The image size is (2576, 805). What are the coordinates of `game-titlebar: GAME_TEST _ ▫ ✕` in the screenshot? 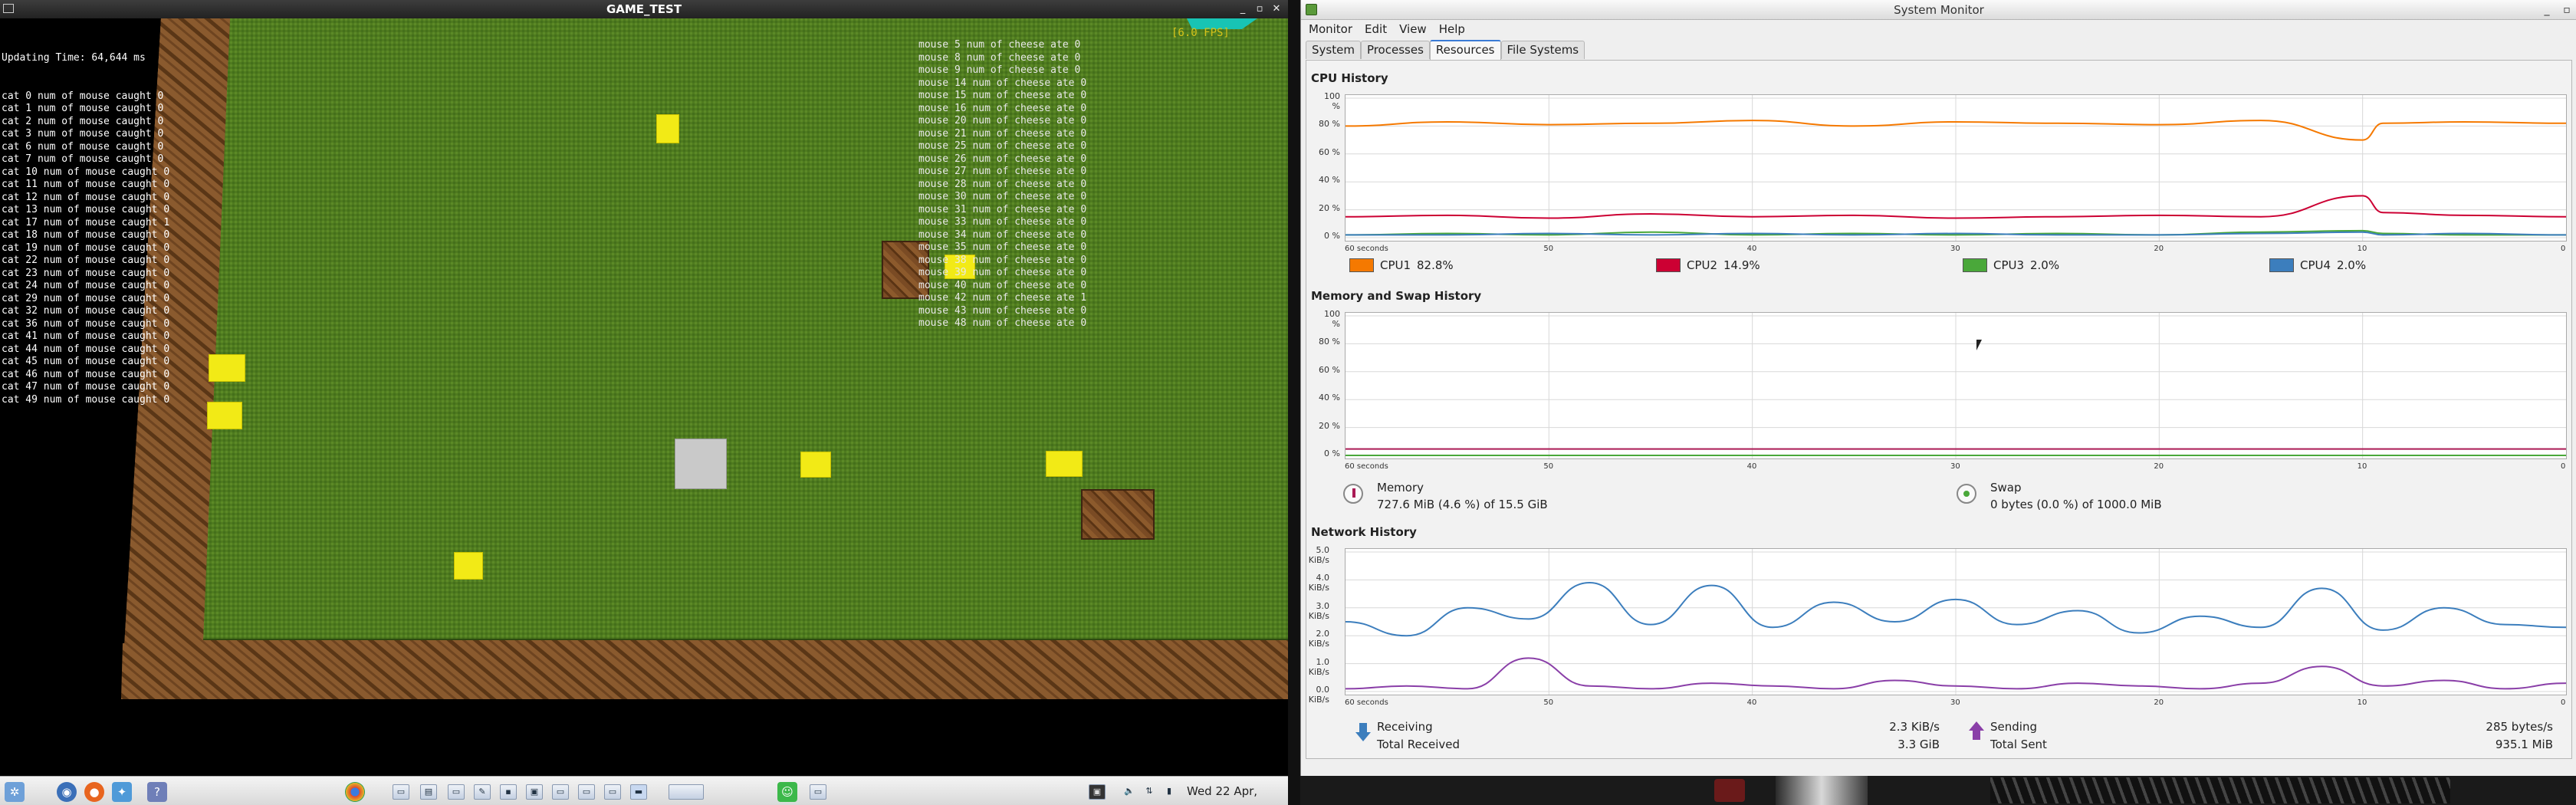 It's located at (644, 9).